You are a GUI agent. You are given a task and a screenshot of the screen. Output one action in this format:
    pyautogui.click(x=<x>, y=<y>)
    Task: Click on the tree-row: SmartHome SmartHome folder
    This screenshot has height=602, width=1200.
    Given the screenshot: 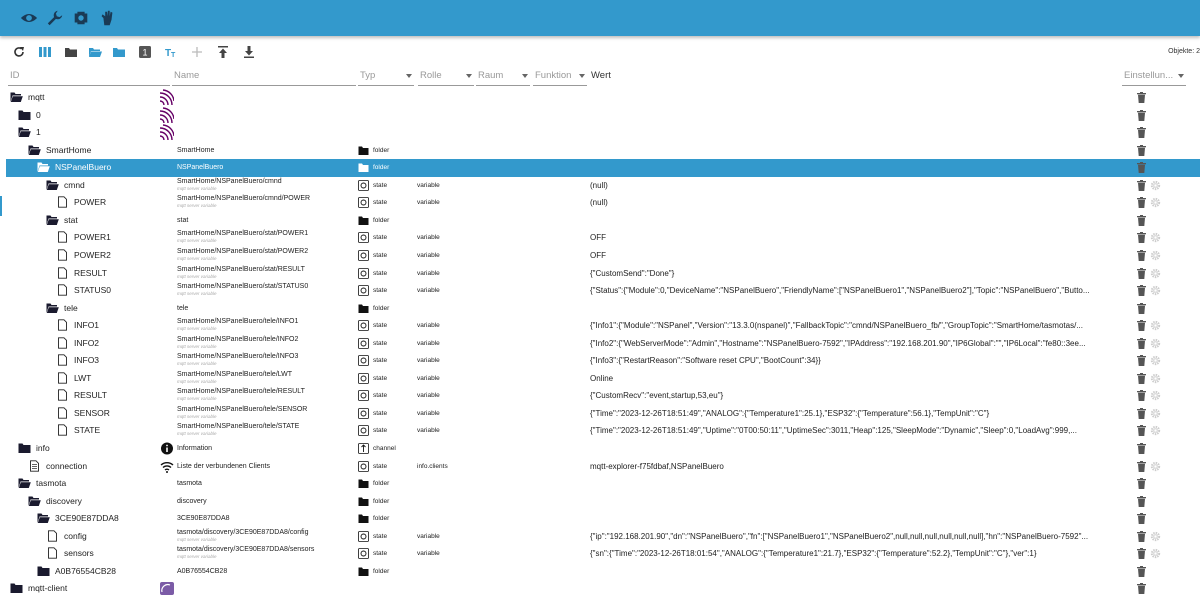 What is the action you would take?
    pyautogui.click(x=600, y=151)
    